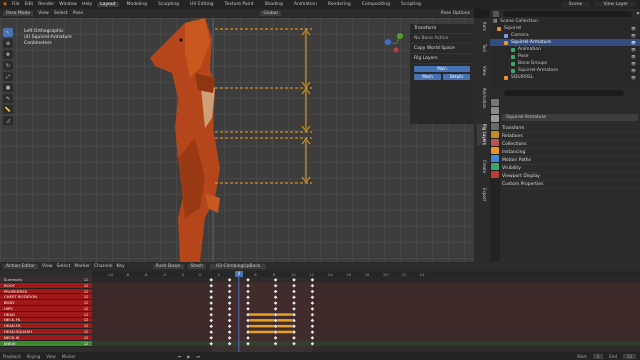  What do you see at coordinates (482, 26) in the screenshot?
I see `tab-item: Item` at bounding box center [482, 26].